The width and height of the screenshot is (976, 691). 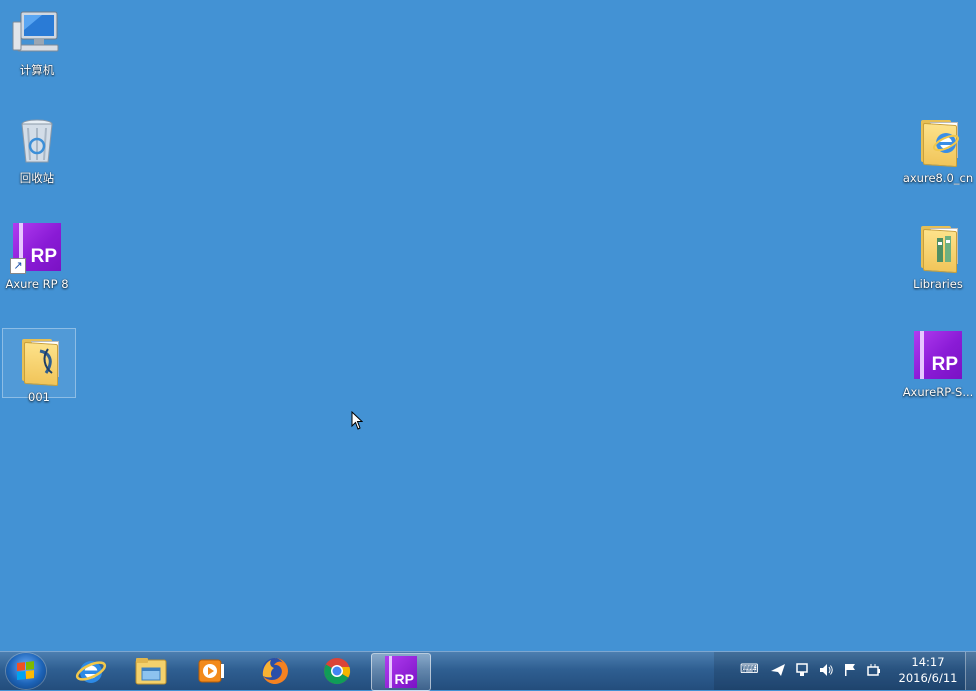 What do you see at coordinates (37, 178) in the screenshot?
I see `desktop-icon-label: 回收站` at bounding box center [37, 178].